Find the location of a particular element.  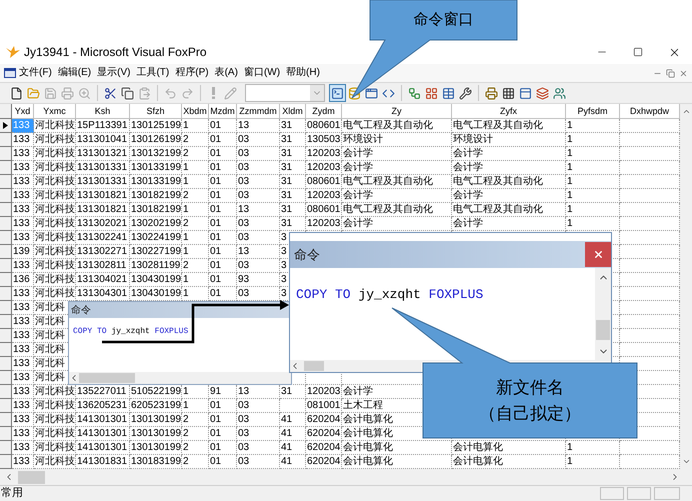

table-cell: 13 is located at coordinates (258, 210).